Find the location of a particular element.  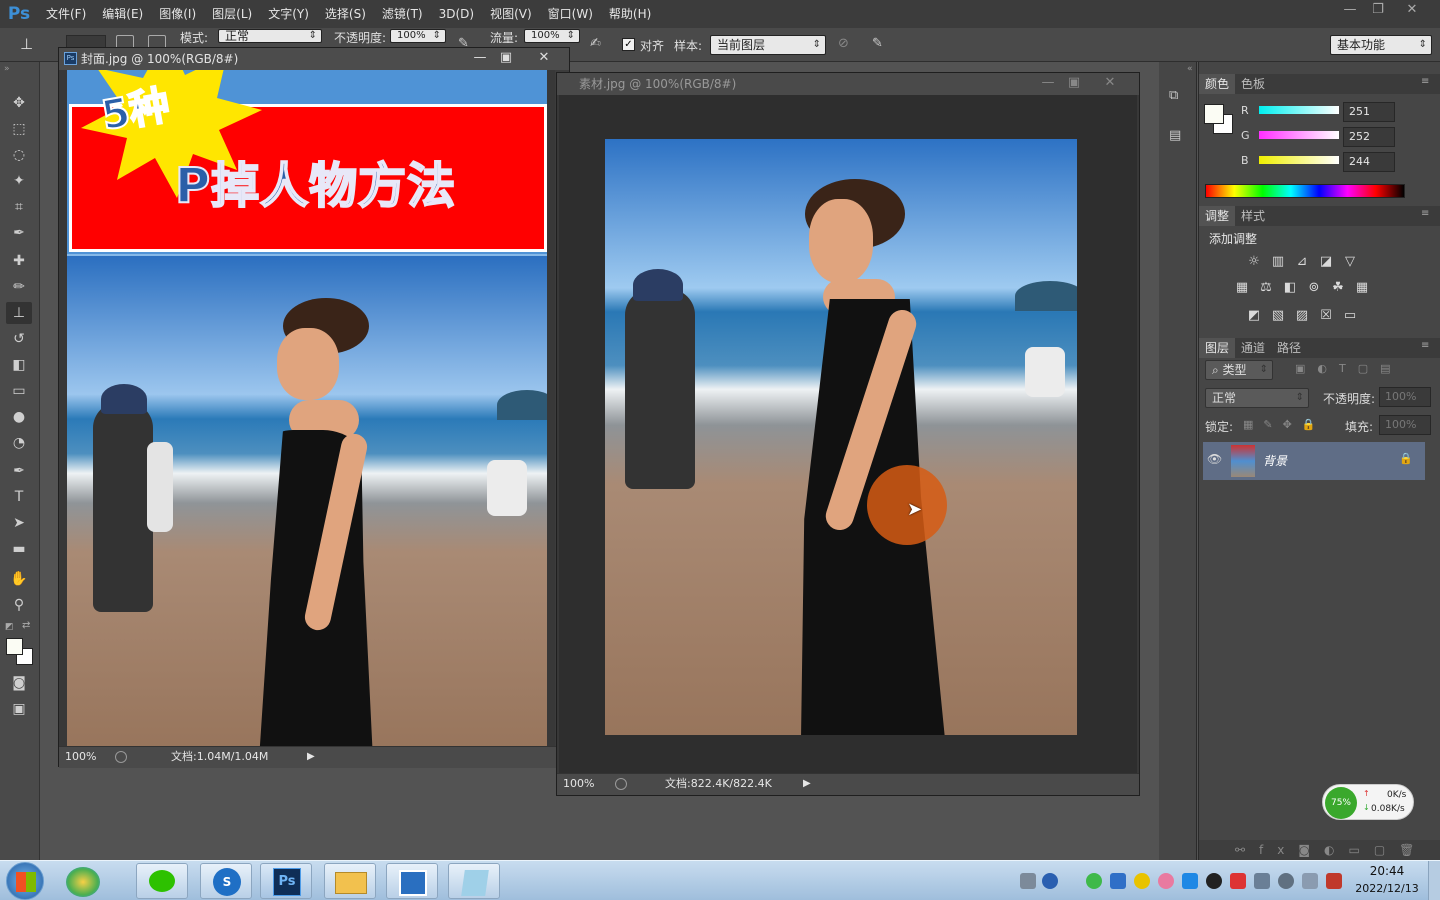

menu-view: 视图(V) is located at coordinates (511, 14).